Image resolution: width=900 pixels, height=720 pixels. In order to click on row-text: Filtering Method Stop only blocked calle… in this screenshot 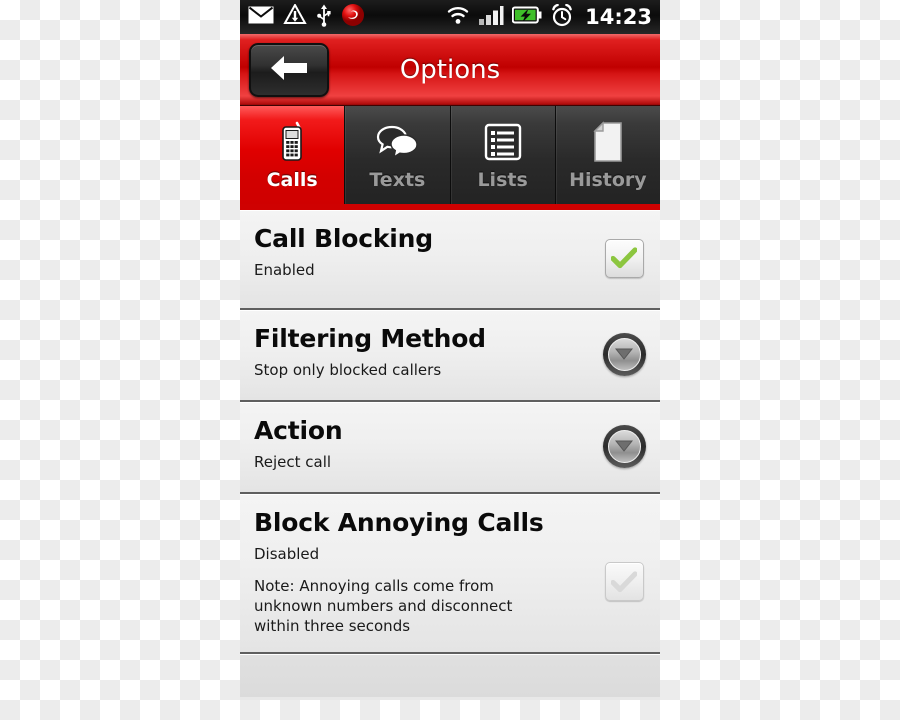, I will do `click(421, 351)`.